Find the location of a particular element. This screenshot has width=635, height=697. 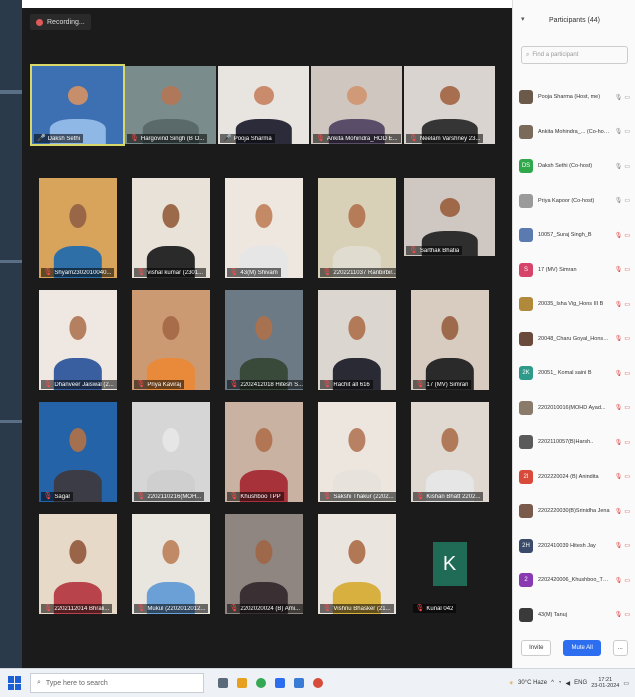

chevron-down-icon: ▾ is located at coordinates (523, 19).